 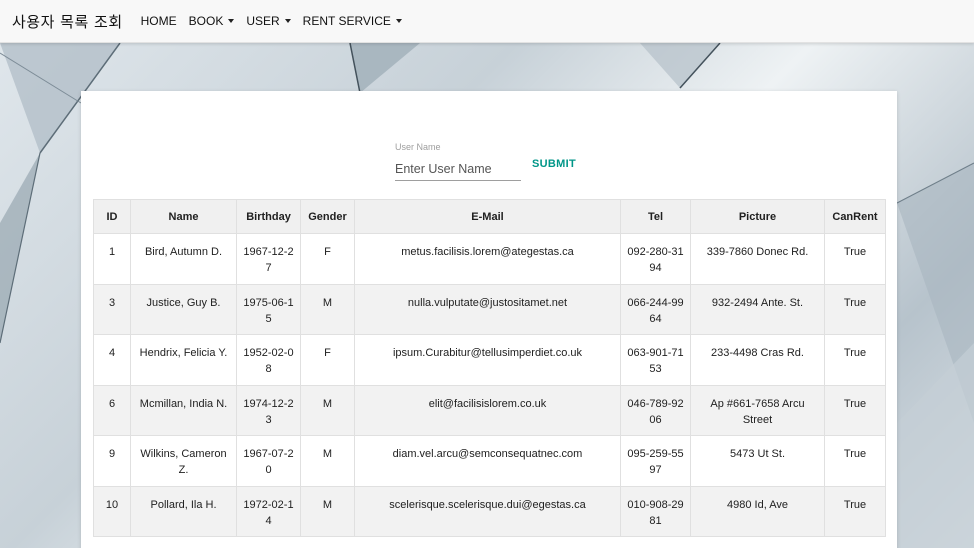 What do you see at coordinates (112, 410) in the screenshot?
I see `table-cell: 6` at bounding box center [112, 410].